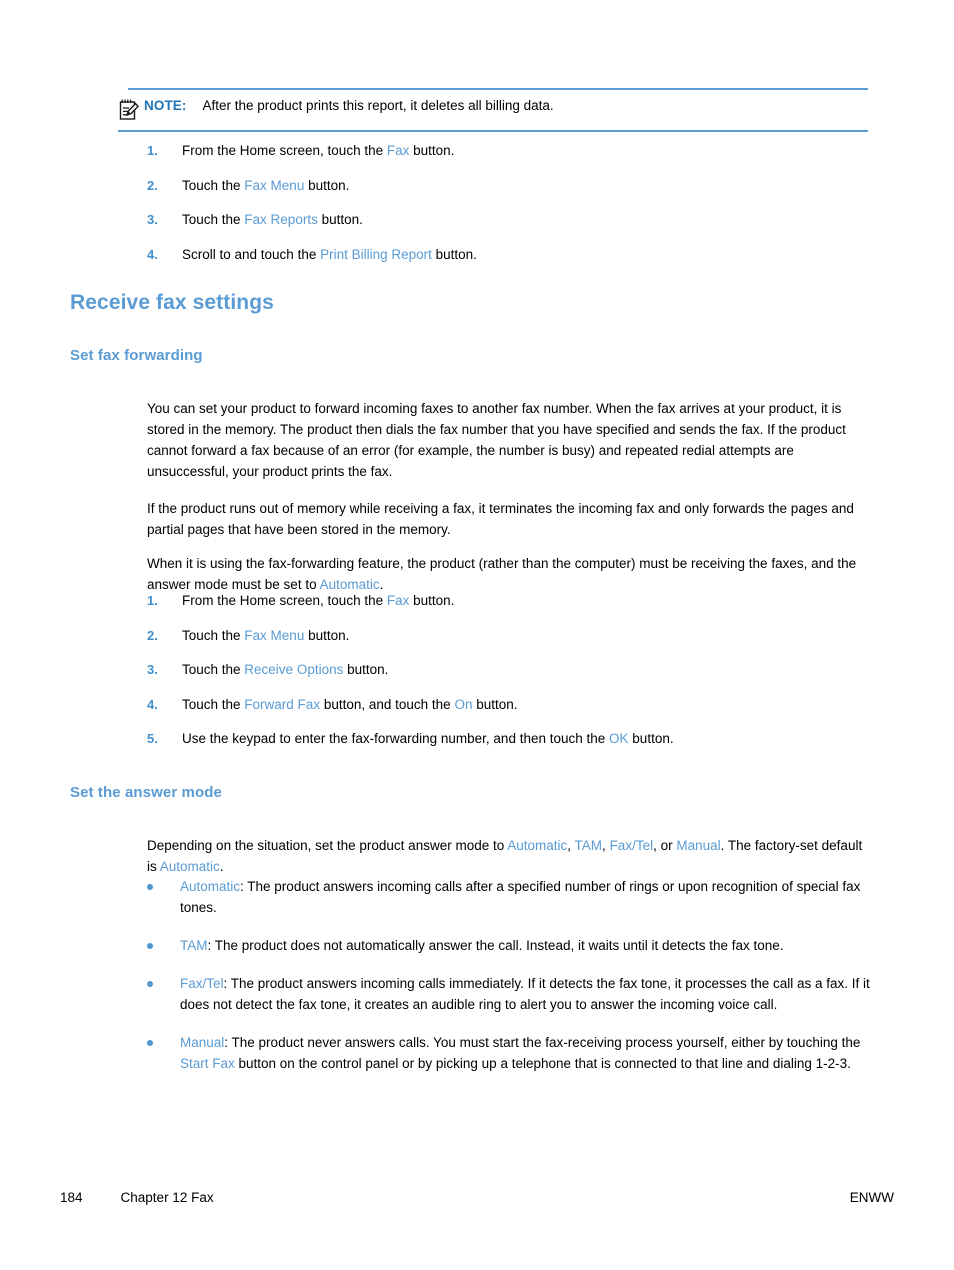 The image size is (954, 1270). Describe the element at coordinates (571, 845) in the screenshot. I see `answer-mode-sep-1: ,` at that location.